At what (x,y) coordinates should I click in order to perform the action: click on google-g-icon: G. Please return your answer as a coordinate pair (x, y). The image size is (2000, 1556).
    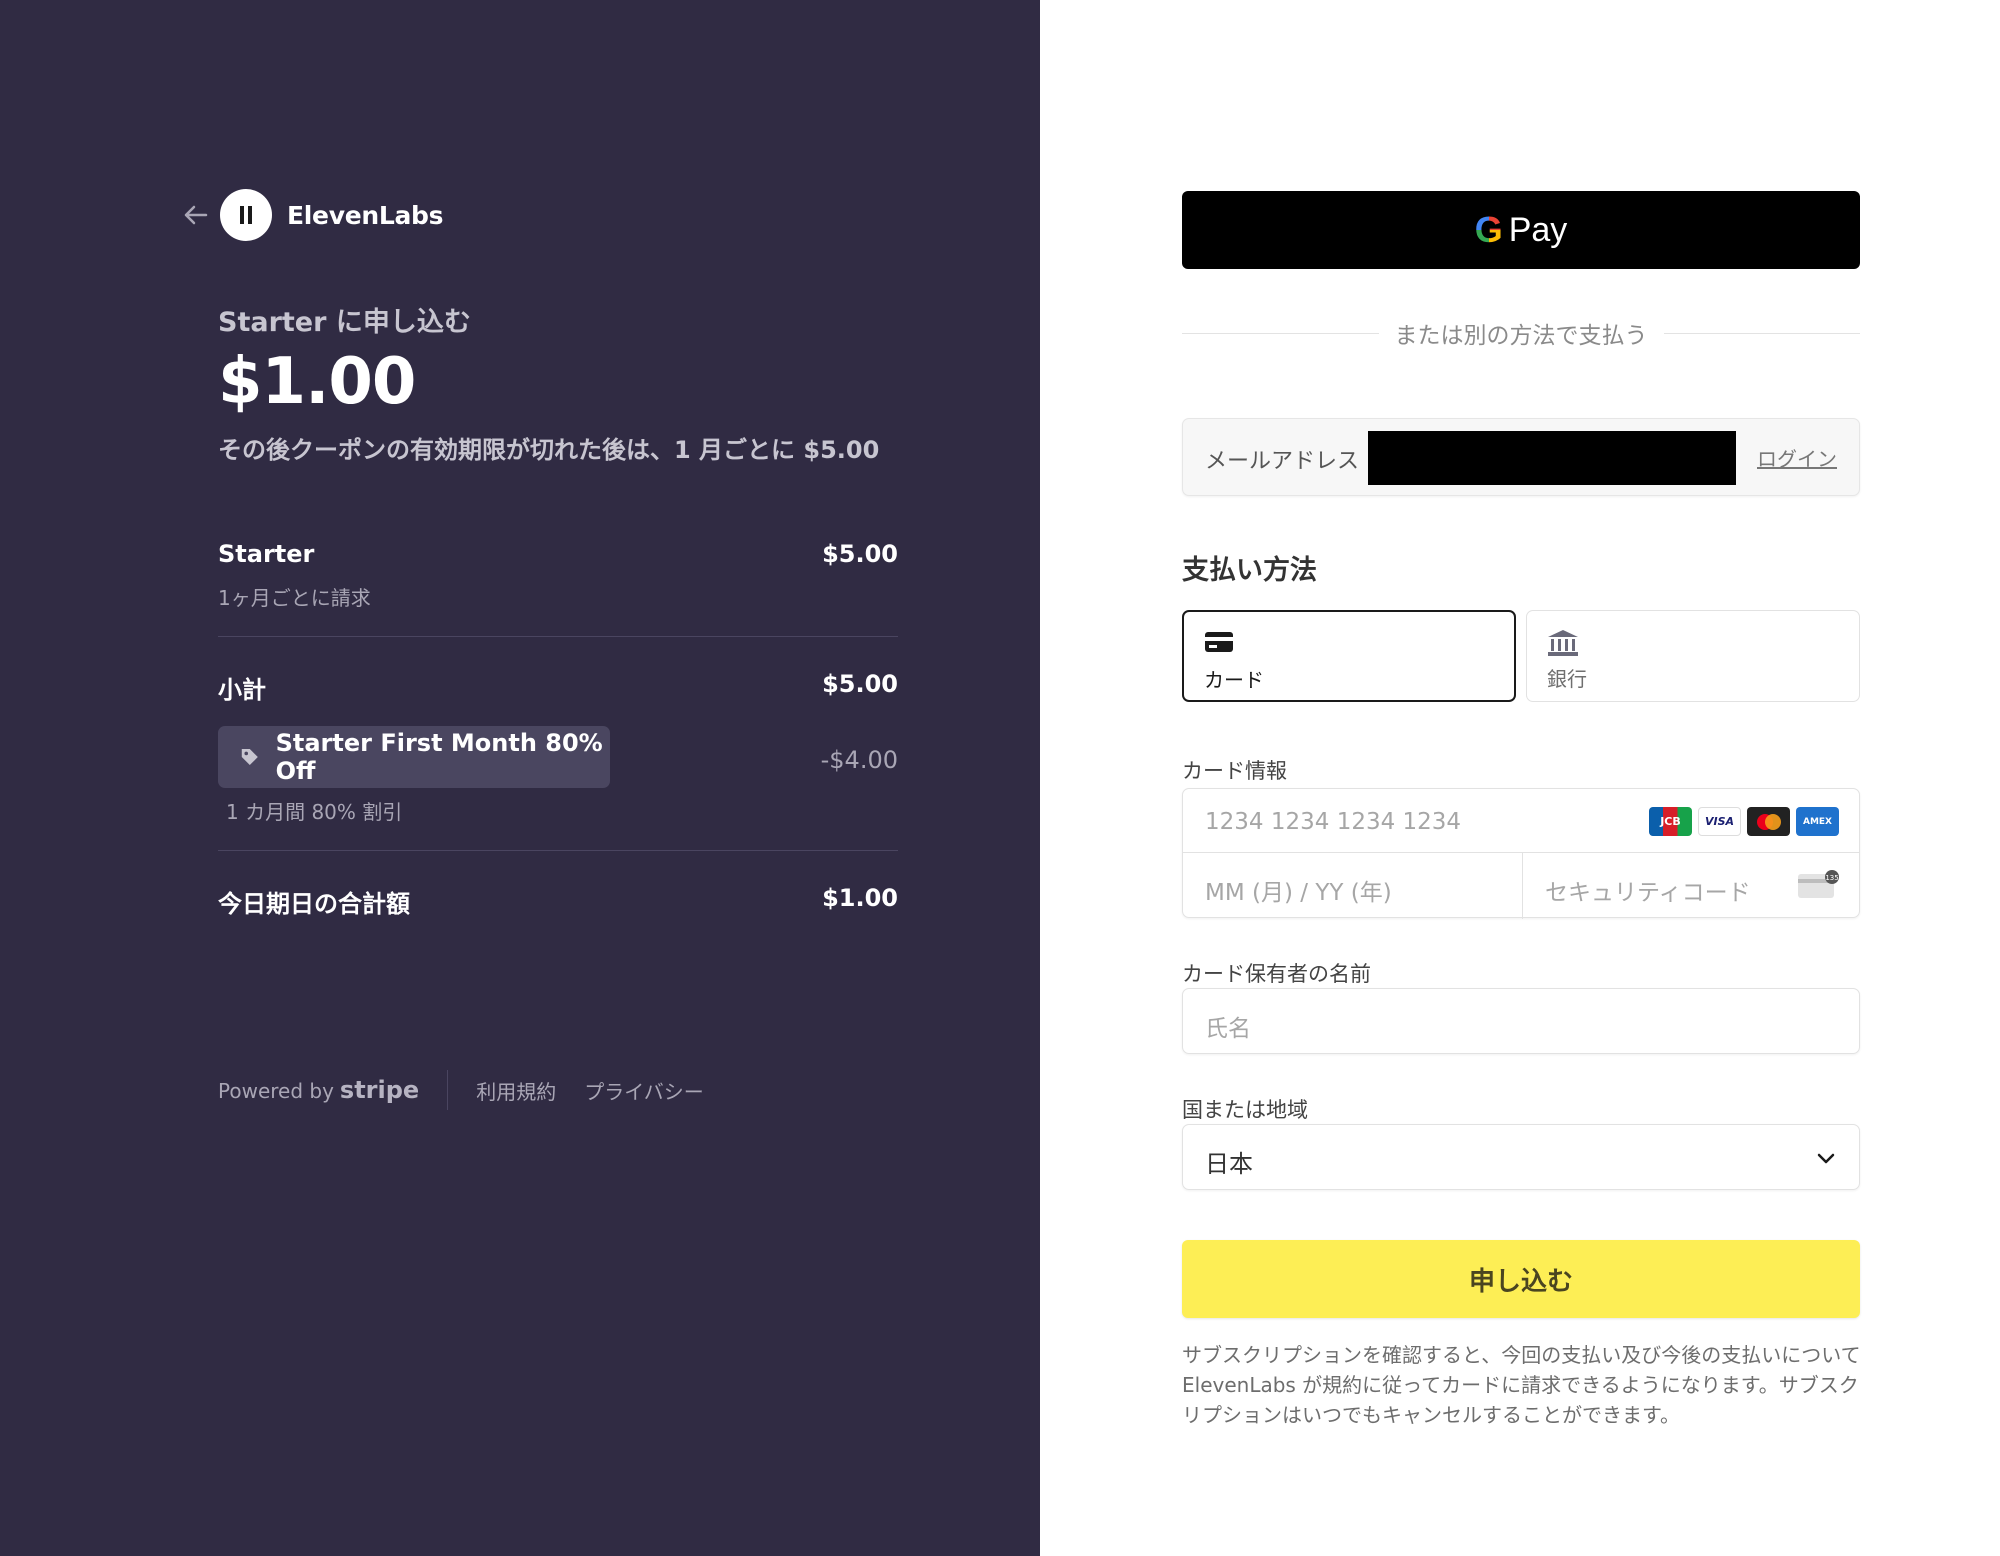
    Looking at the image, I should click on (1488, 229).